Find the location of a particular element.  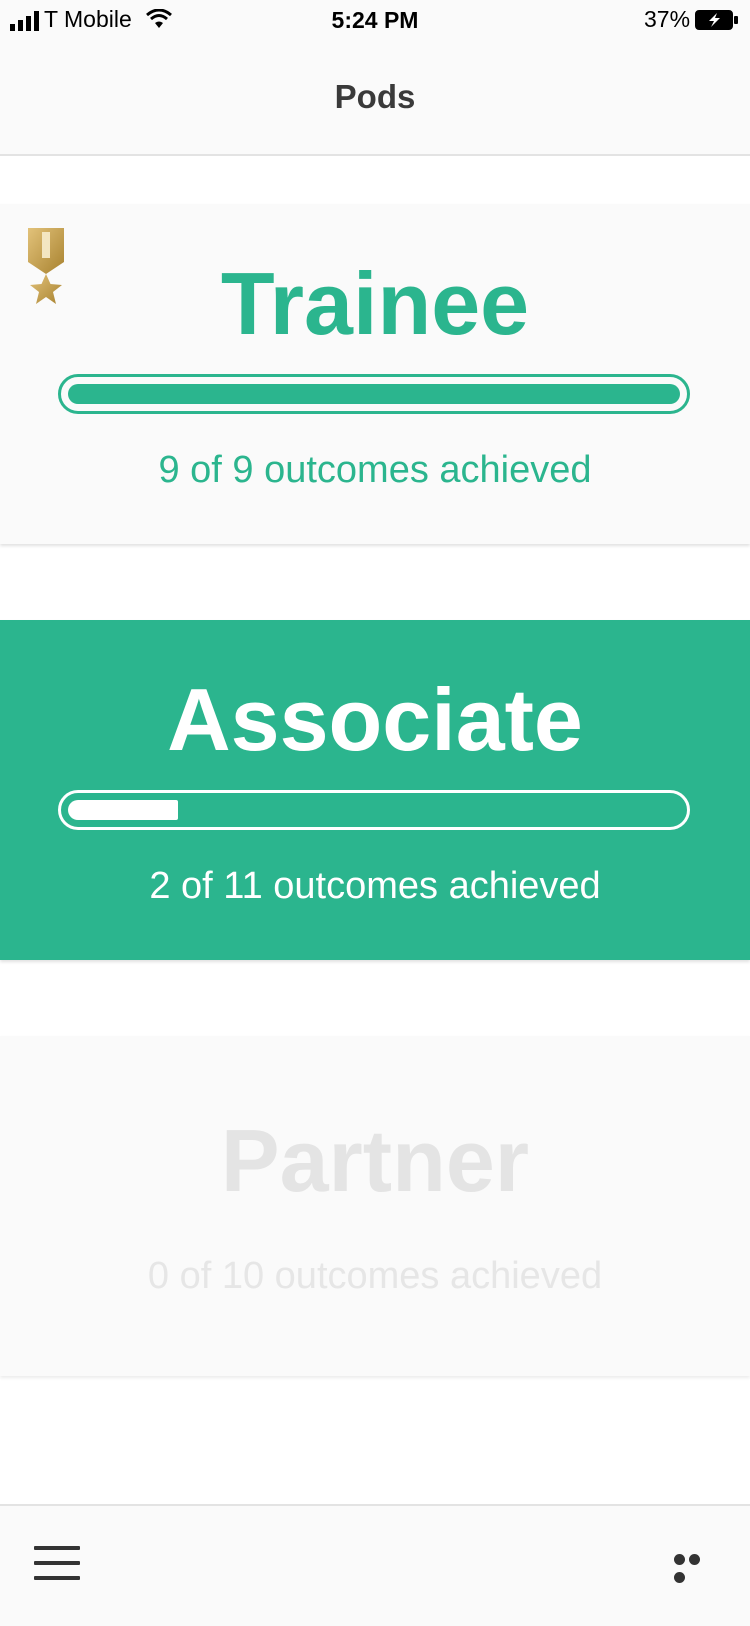

page-title: Pods is located at coordinates (375, 96).